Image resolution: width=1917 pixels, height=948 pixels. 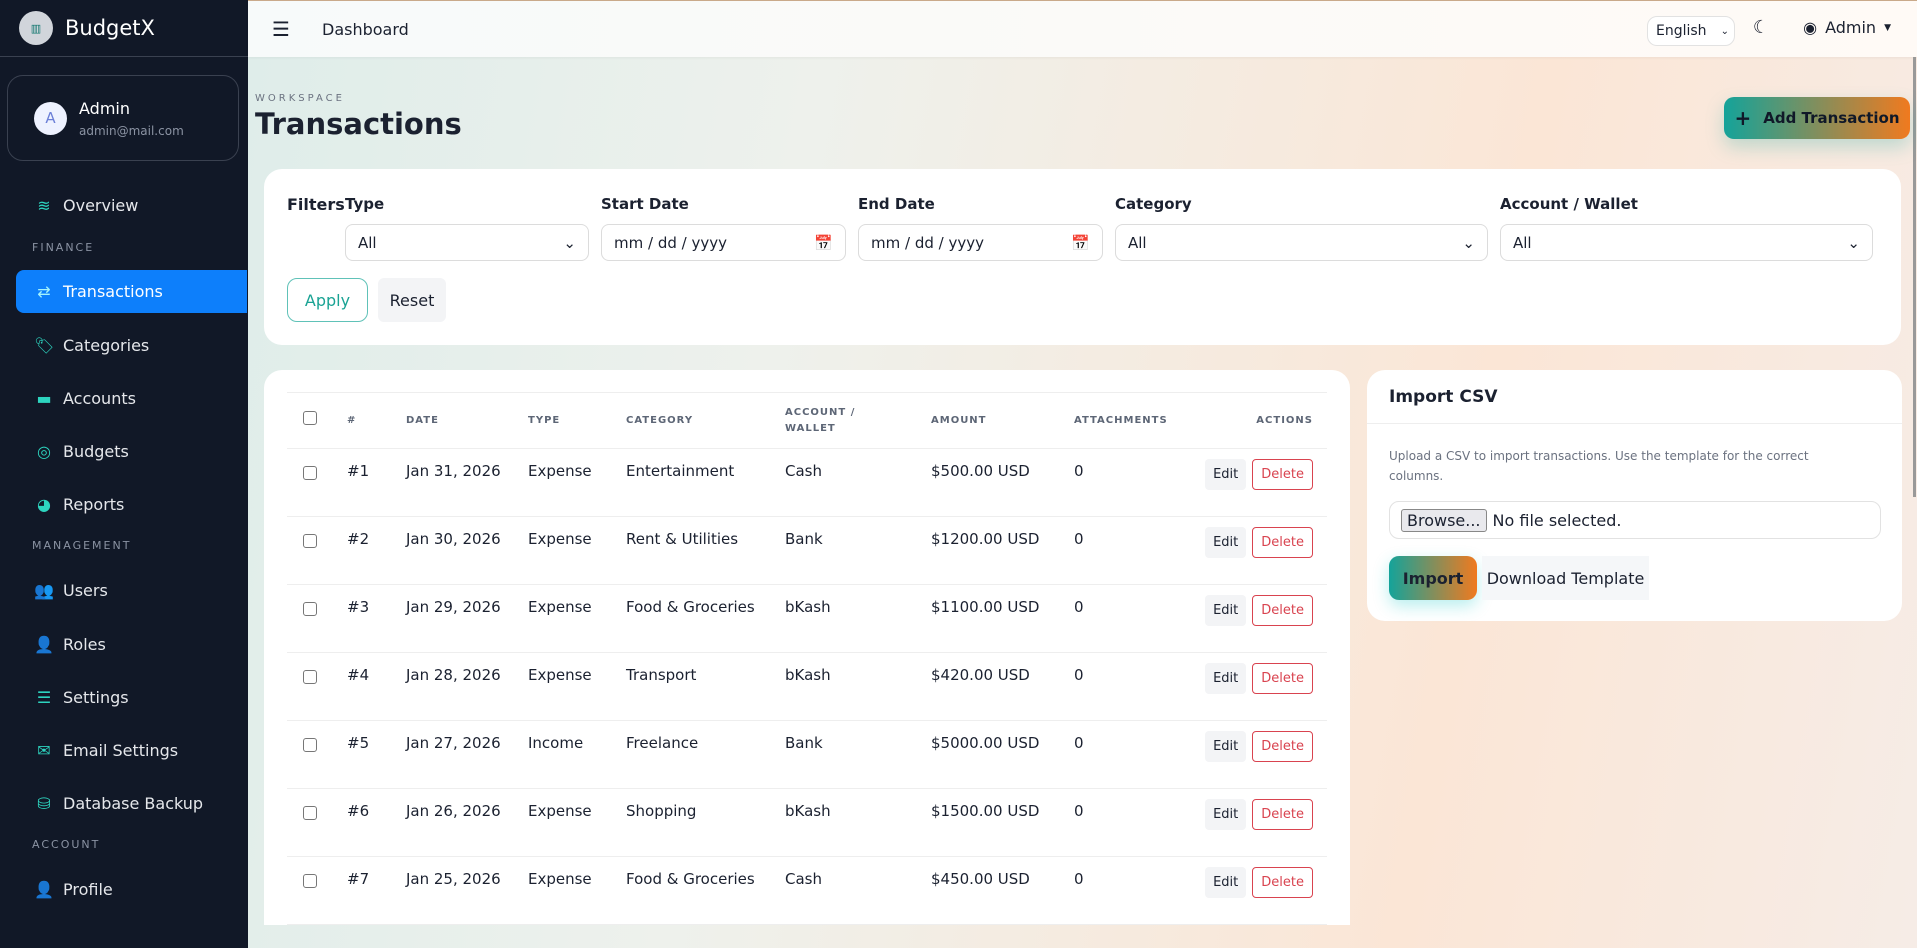 What do you see at coordinates (1831, 118) in the screenshot?
I see `add-transaction-label: Add Transaction` at bounding box center [1831, 118].